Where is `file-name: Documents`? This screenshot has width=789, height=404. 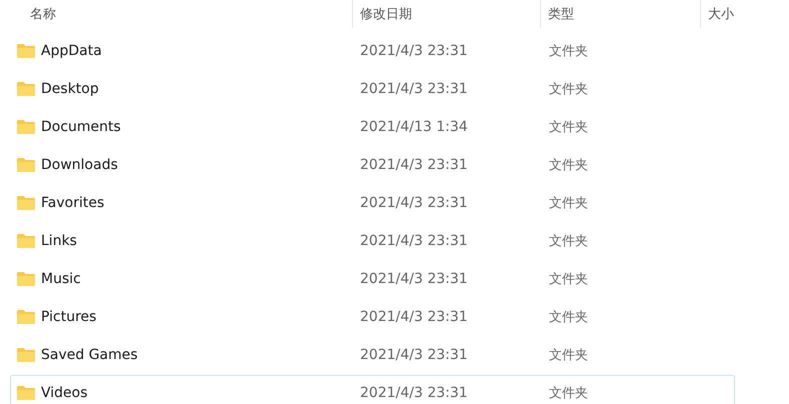 file-name: Documents is located at coordinates (81, 127).